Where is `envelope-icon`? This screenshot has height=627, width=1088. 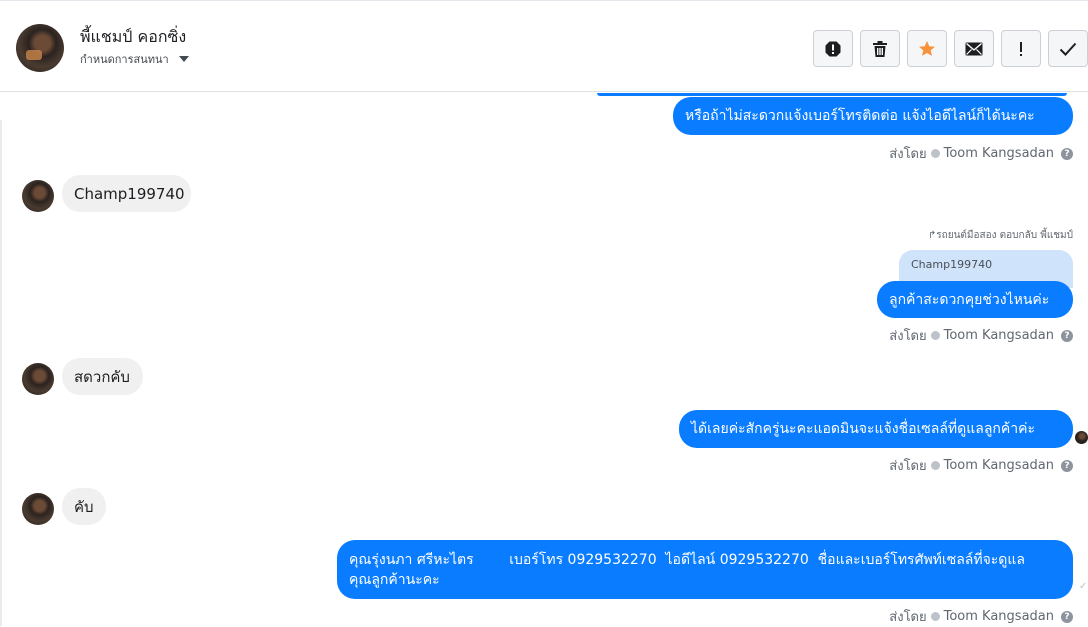 envelope-icon is located at coordinates (974, 48).